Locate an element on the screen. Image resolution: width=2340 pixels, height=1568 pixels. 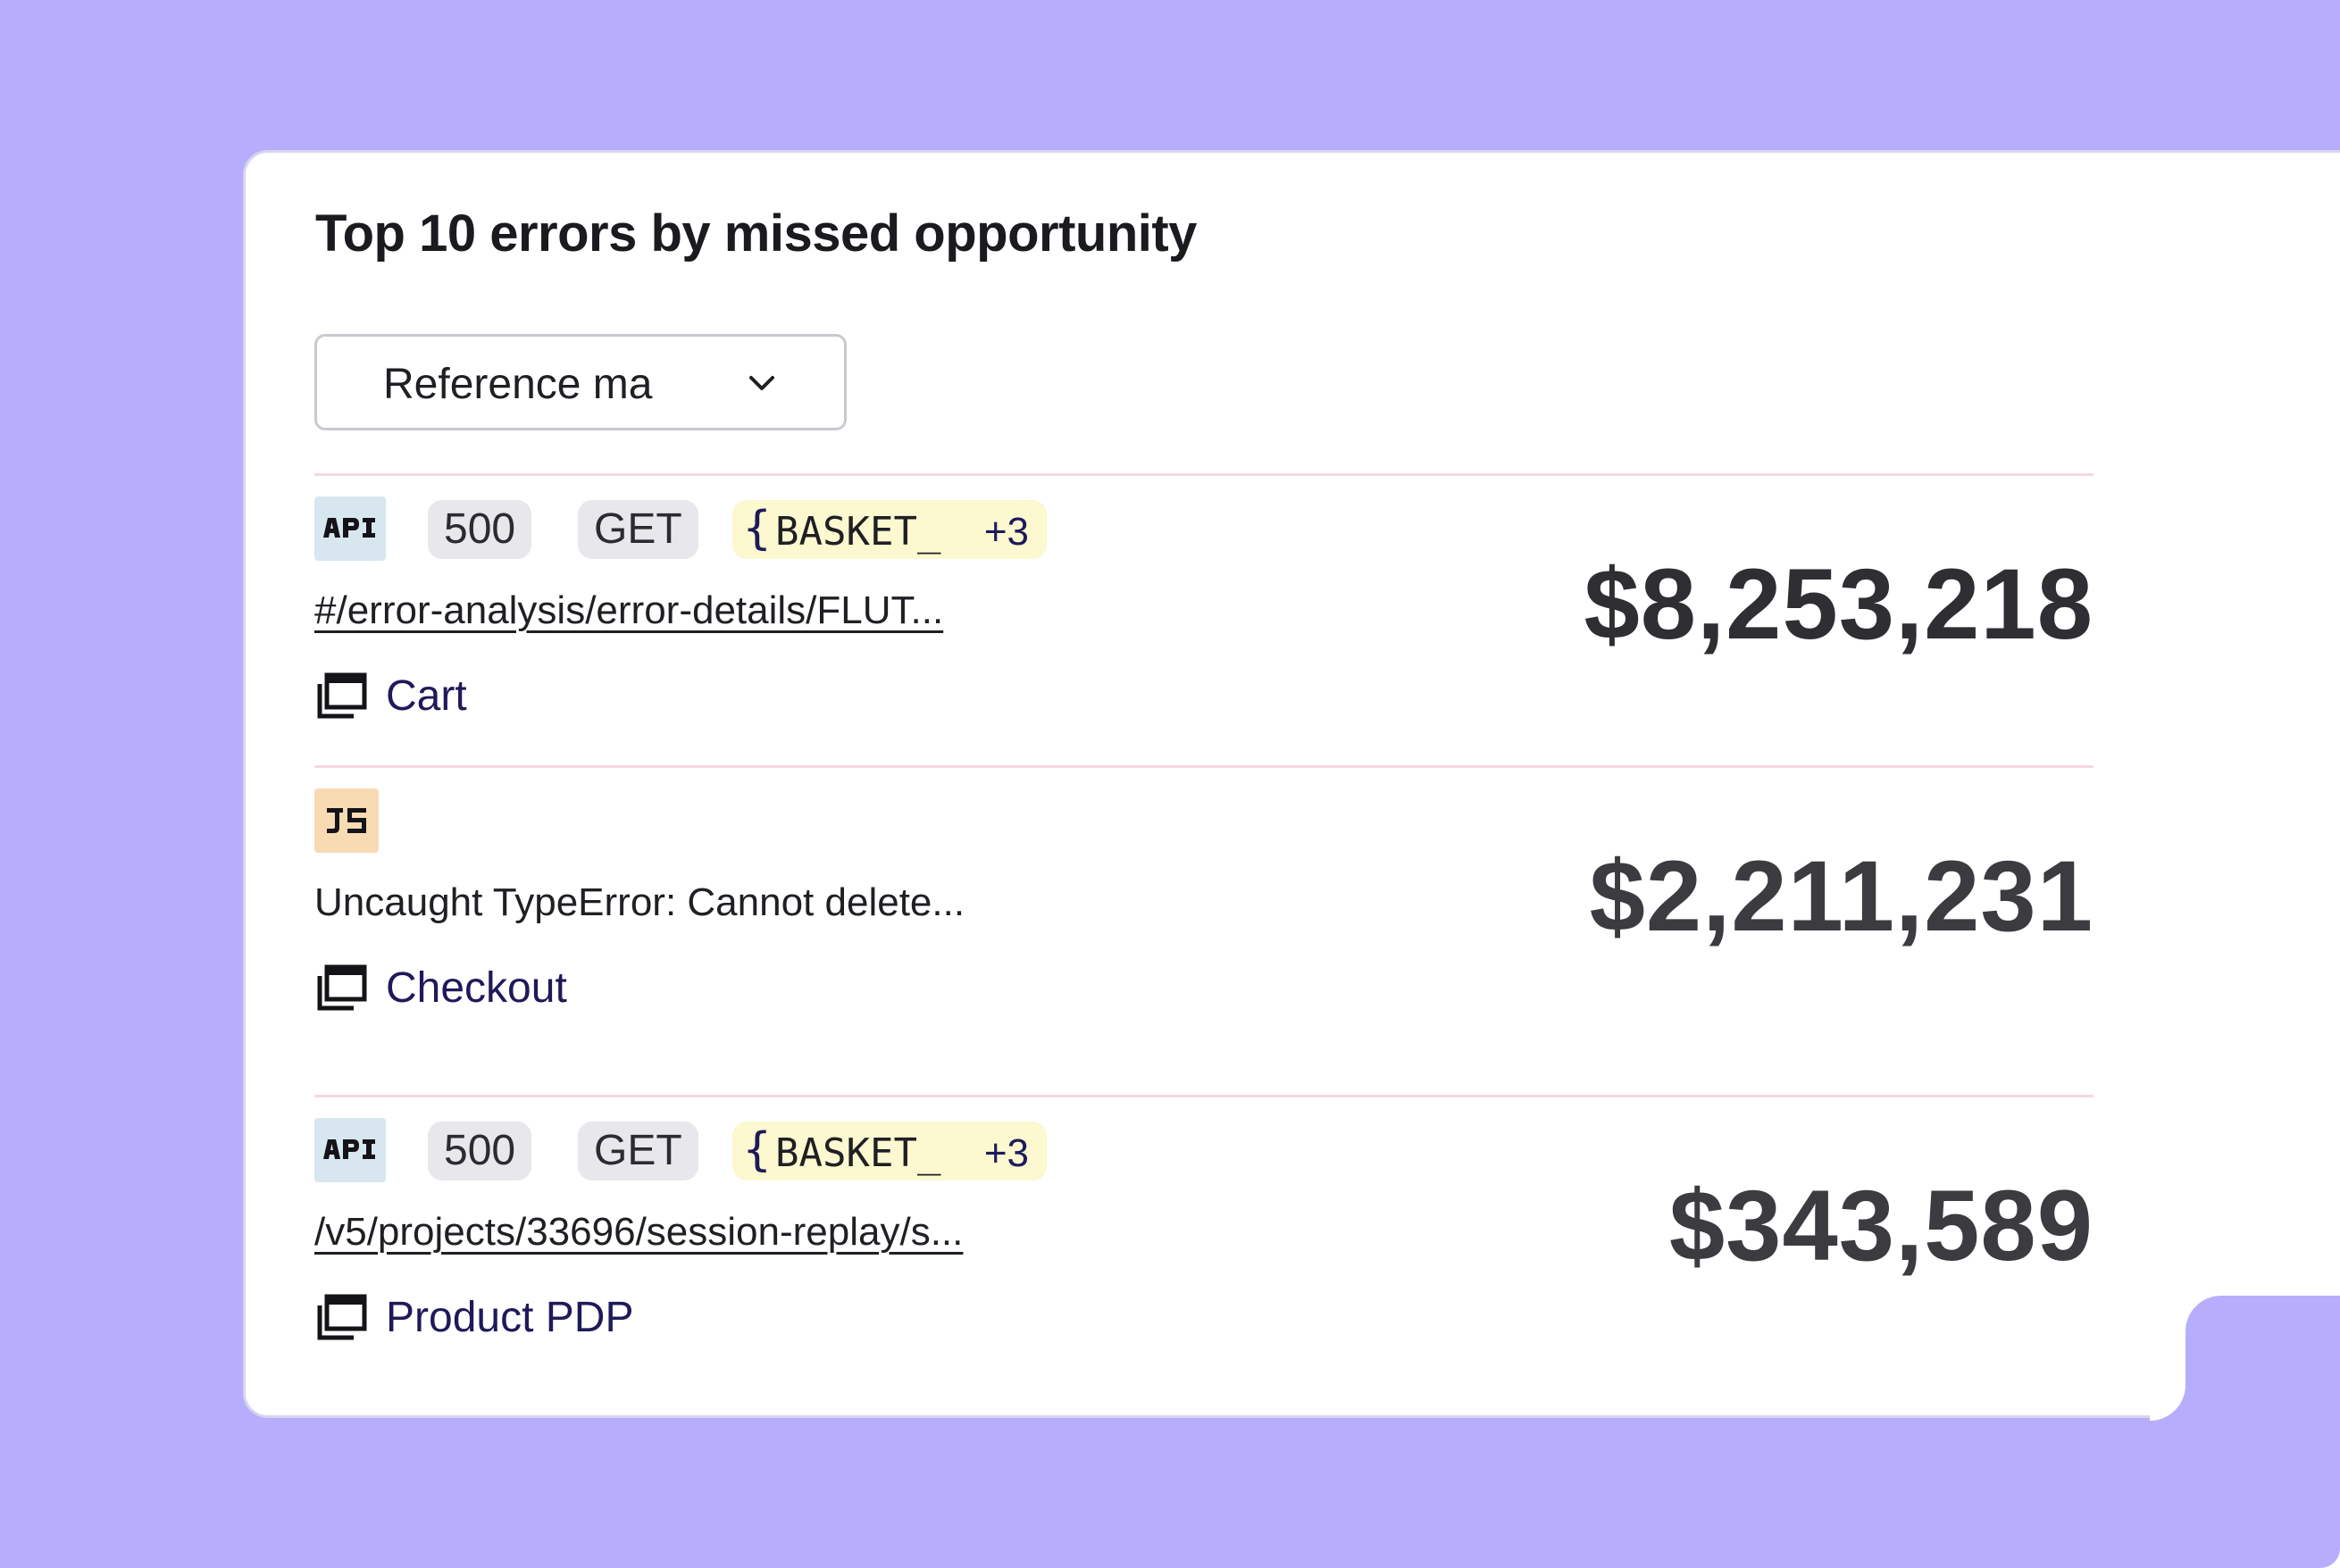
page-link-product-pdp: Product PDP is located at coordinates (501, 1318).